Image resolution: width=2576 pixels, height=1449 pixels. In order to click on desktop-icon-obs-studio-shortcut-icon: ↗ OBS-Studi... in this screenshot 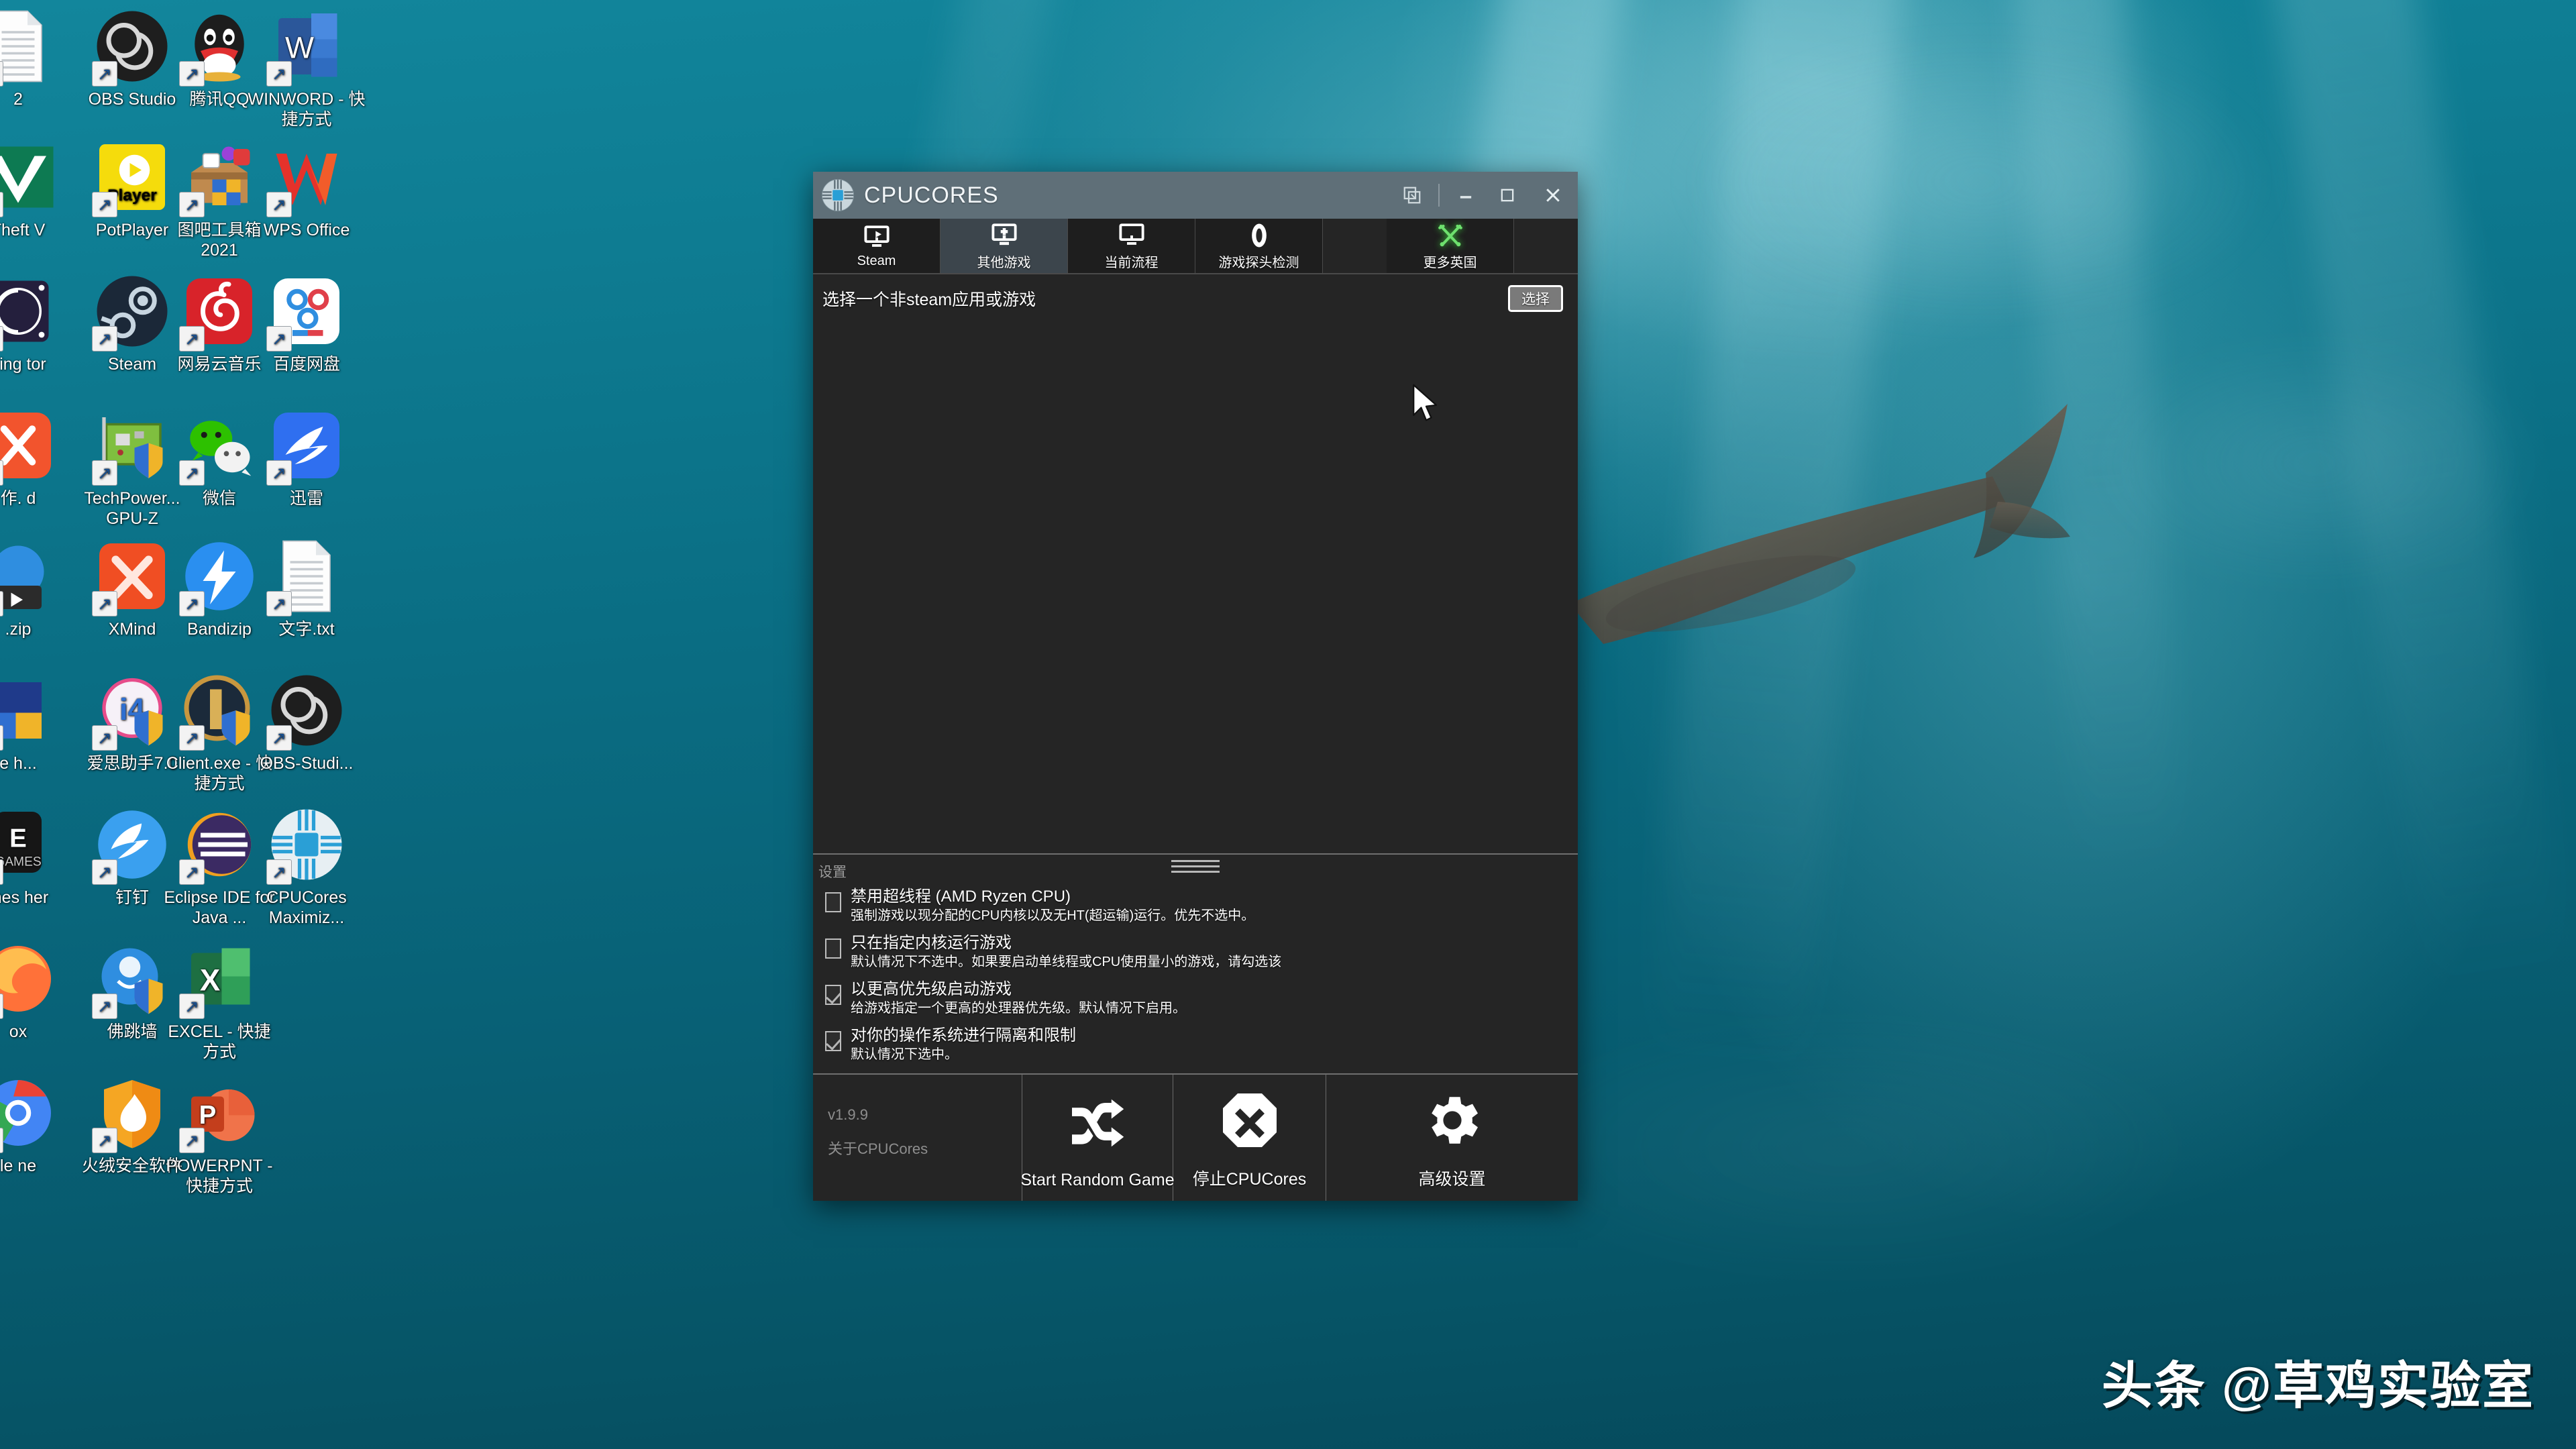, I will do `click(306, 723)`.